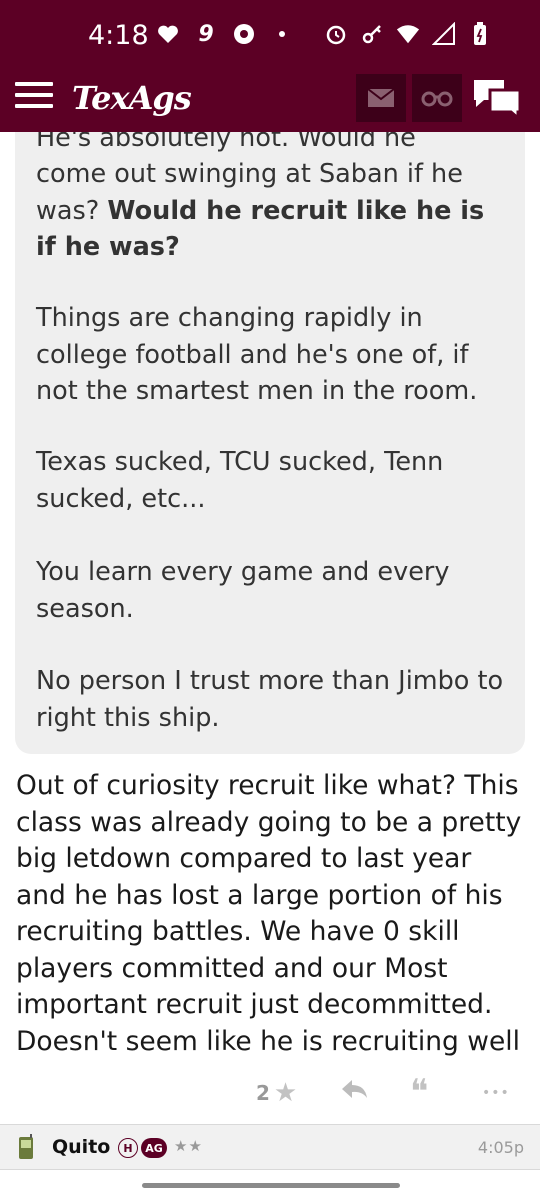 The width and height of the screenshot is (540, 1200). Describe the element at coordinates (206, 34) in the screenshot. I see `nine-icon: 9` at that location.